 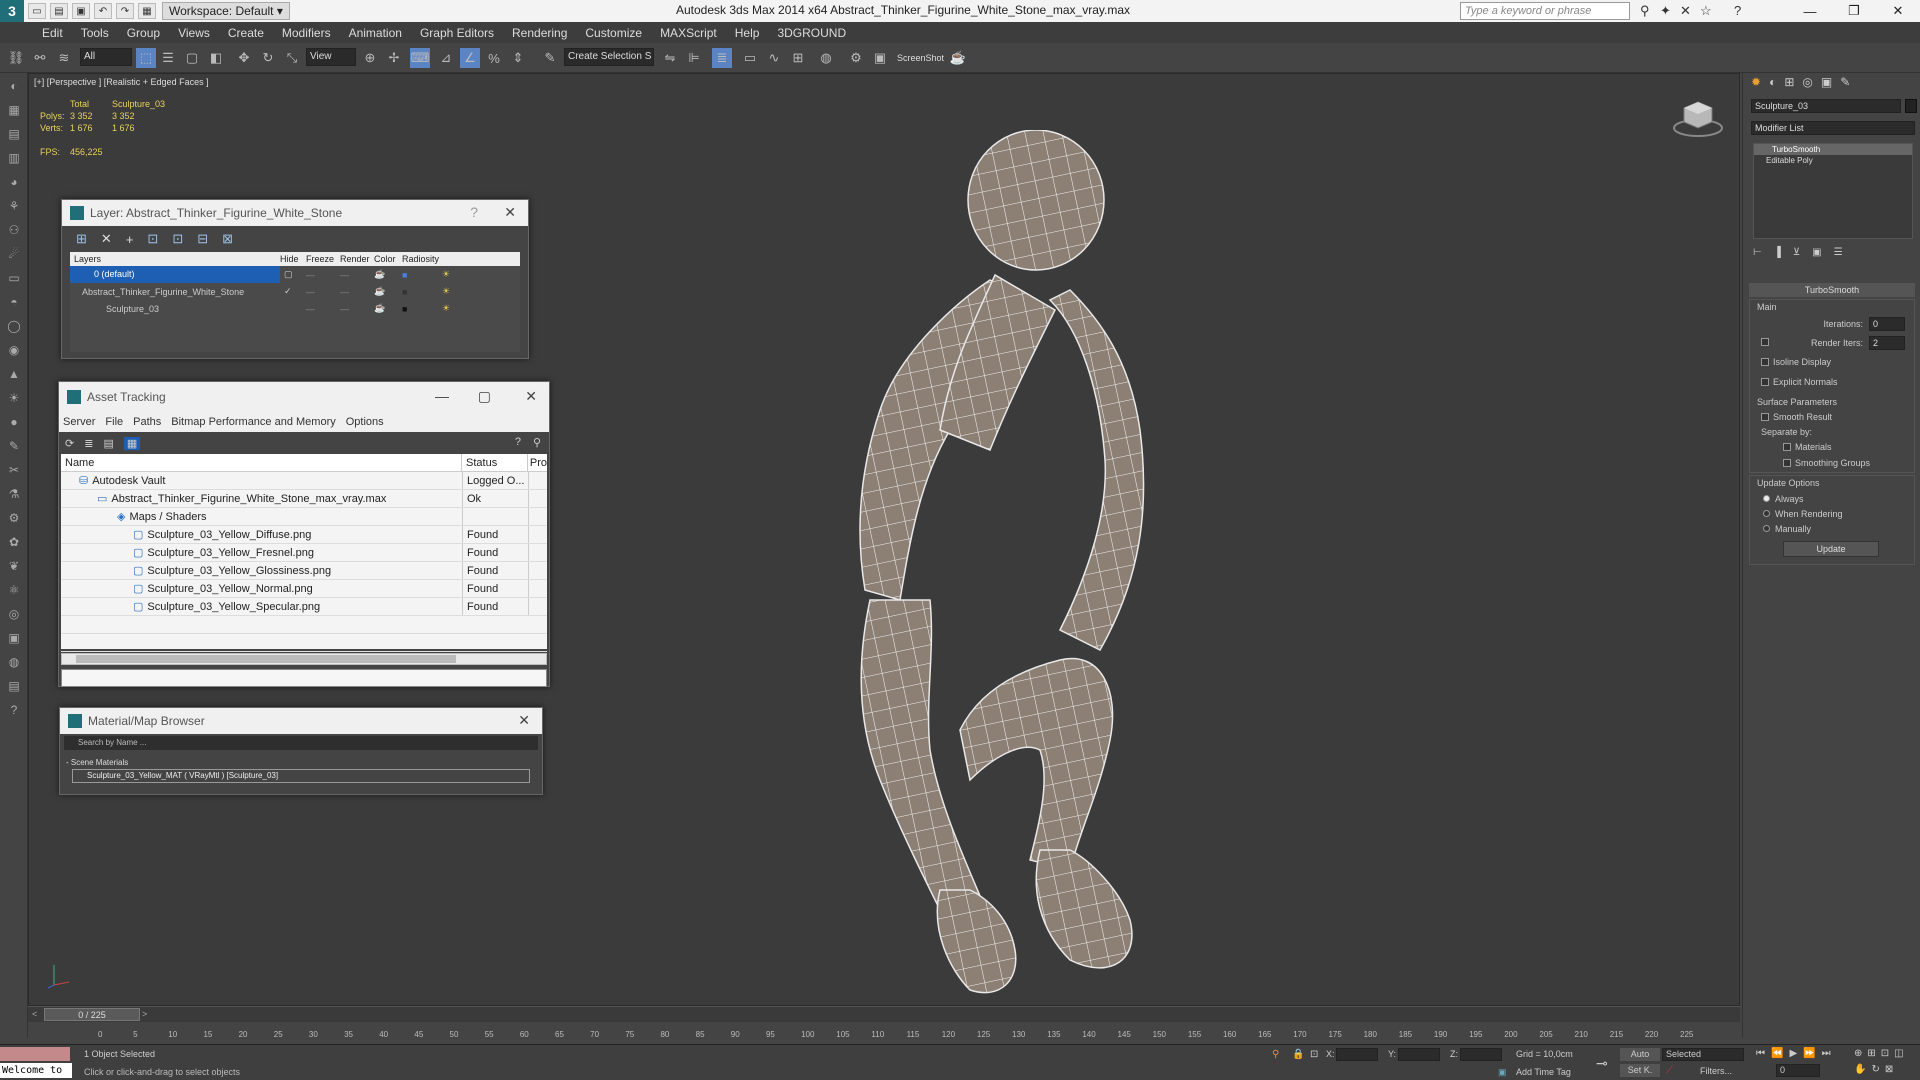 I want to click on new-file-icon: ▭, so click(x=37, y=11).